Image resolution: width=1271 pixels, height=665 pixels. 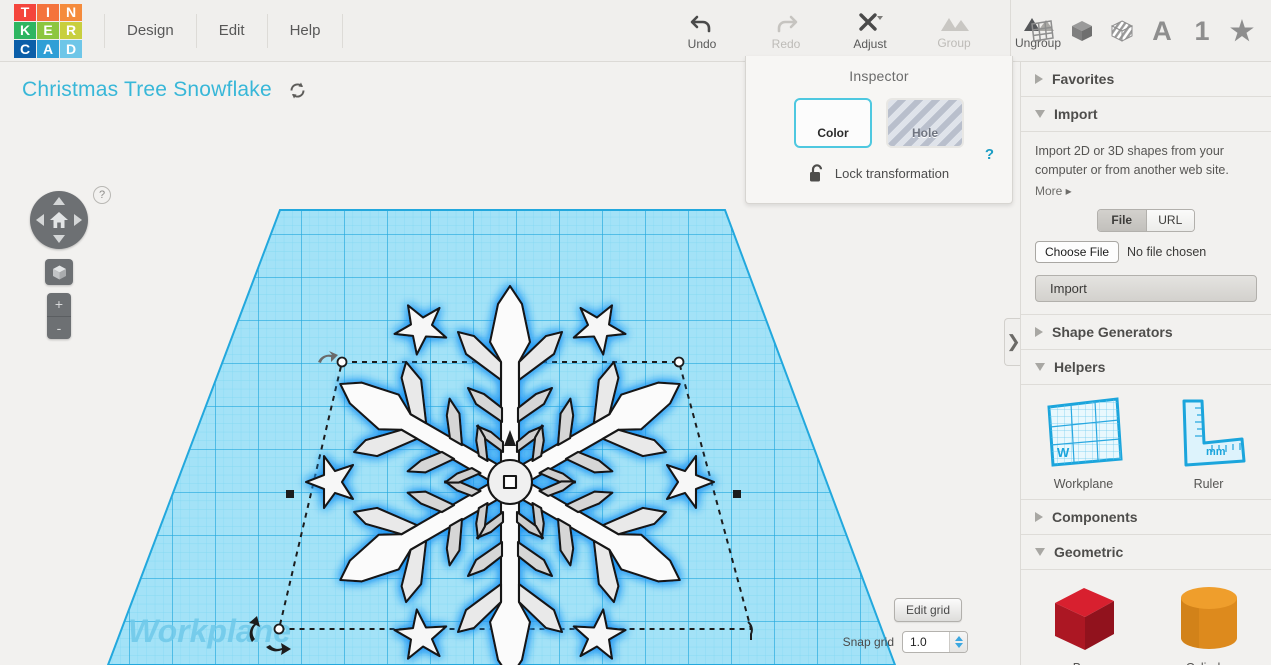 I want to click on unlocked-padlock-icon, so click(x=816, y=173).